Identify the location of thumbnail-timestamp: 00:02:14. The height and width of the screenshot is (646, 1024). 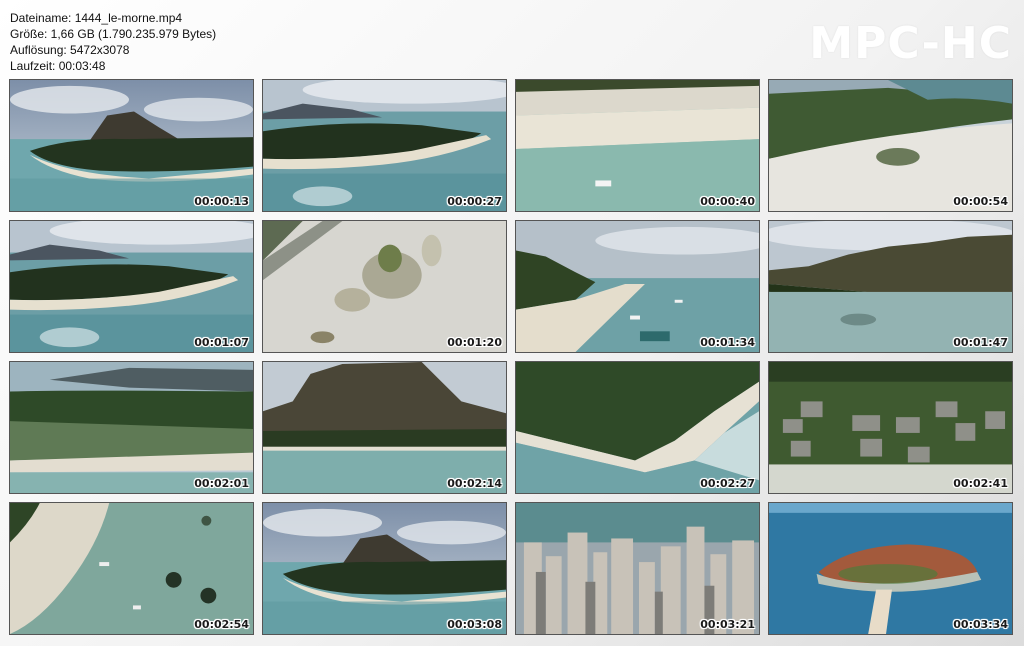
(474, 483).